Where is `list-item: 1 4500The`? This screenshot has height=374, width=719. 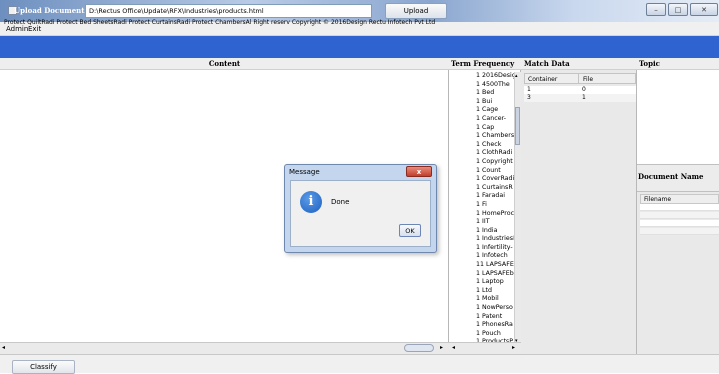 list-item: 1 4500The is located at coordinates (482, 85).